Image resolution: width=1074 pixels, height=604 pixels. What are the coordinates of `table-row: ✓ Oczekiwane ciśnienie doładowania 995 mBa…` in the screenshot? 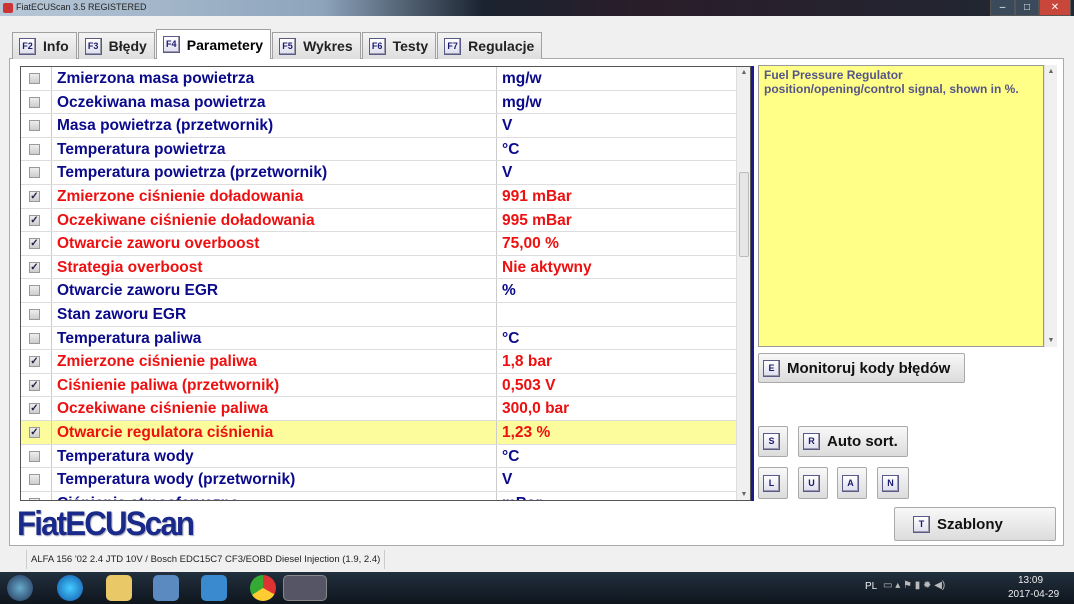 It's located at (379, 220).